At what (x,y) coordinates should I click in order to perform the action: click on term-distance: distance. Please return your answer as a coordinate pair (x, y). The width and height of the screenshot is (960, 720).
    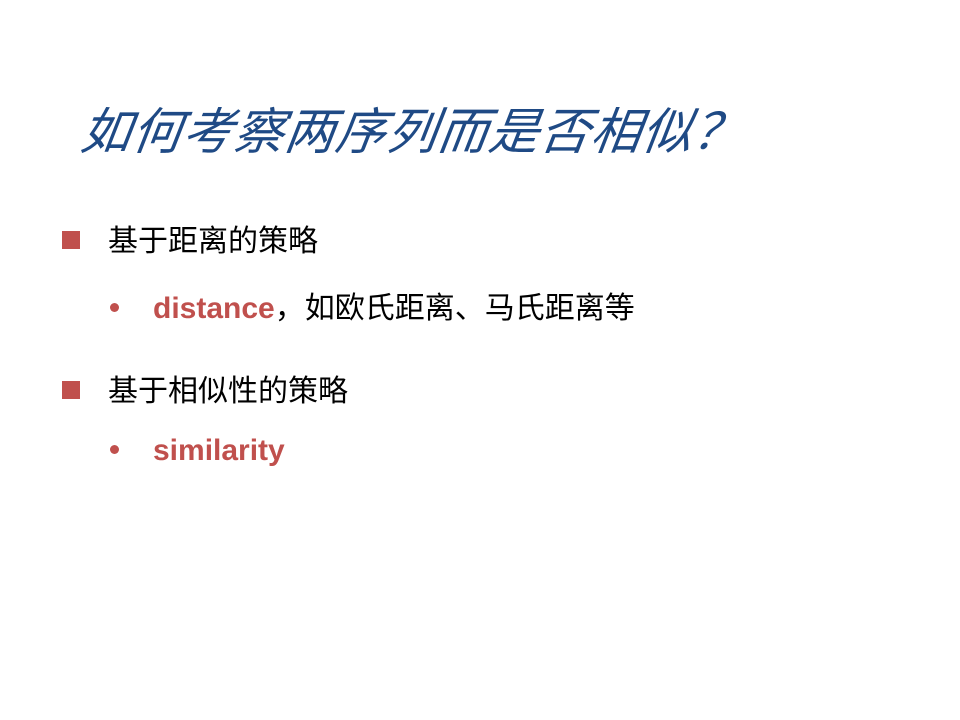
    Looking at the image, I should click on (214, 308).